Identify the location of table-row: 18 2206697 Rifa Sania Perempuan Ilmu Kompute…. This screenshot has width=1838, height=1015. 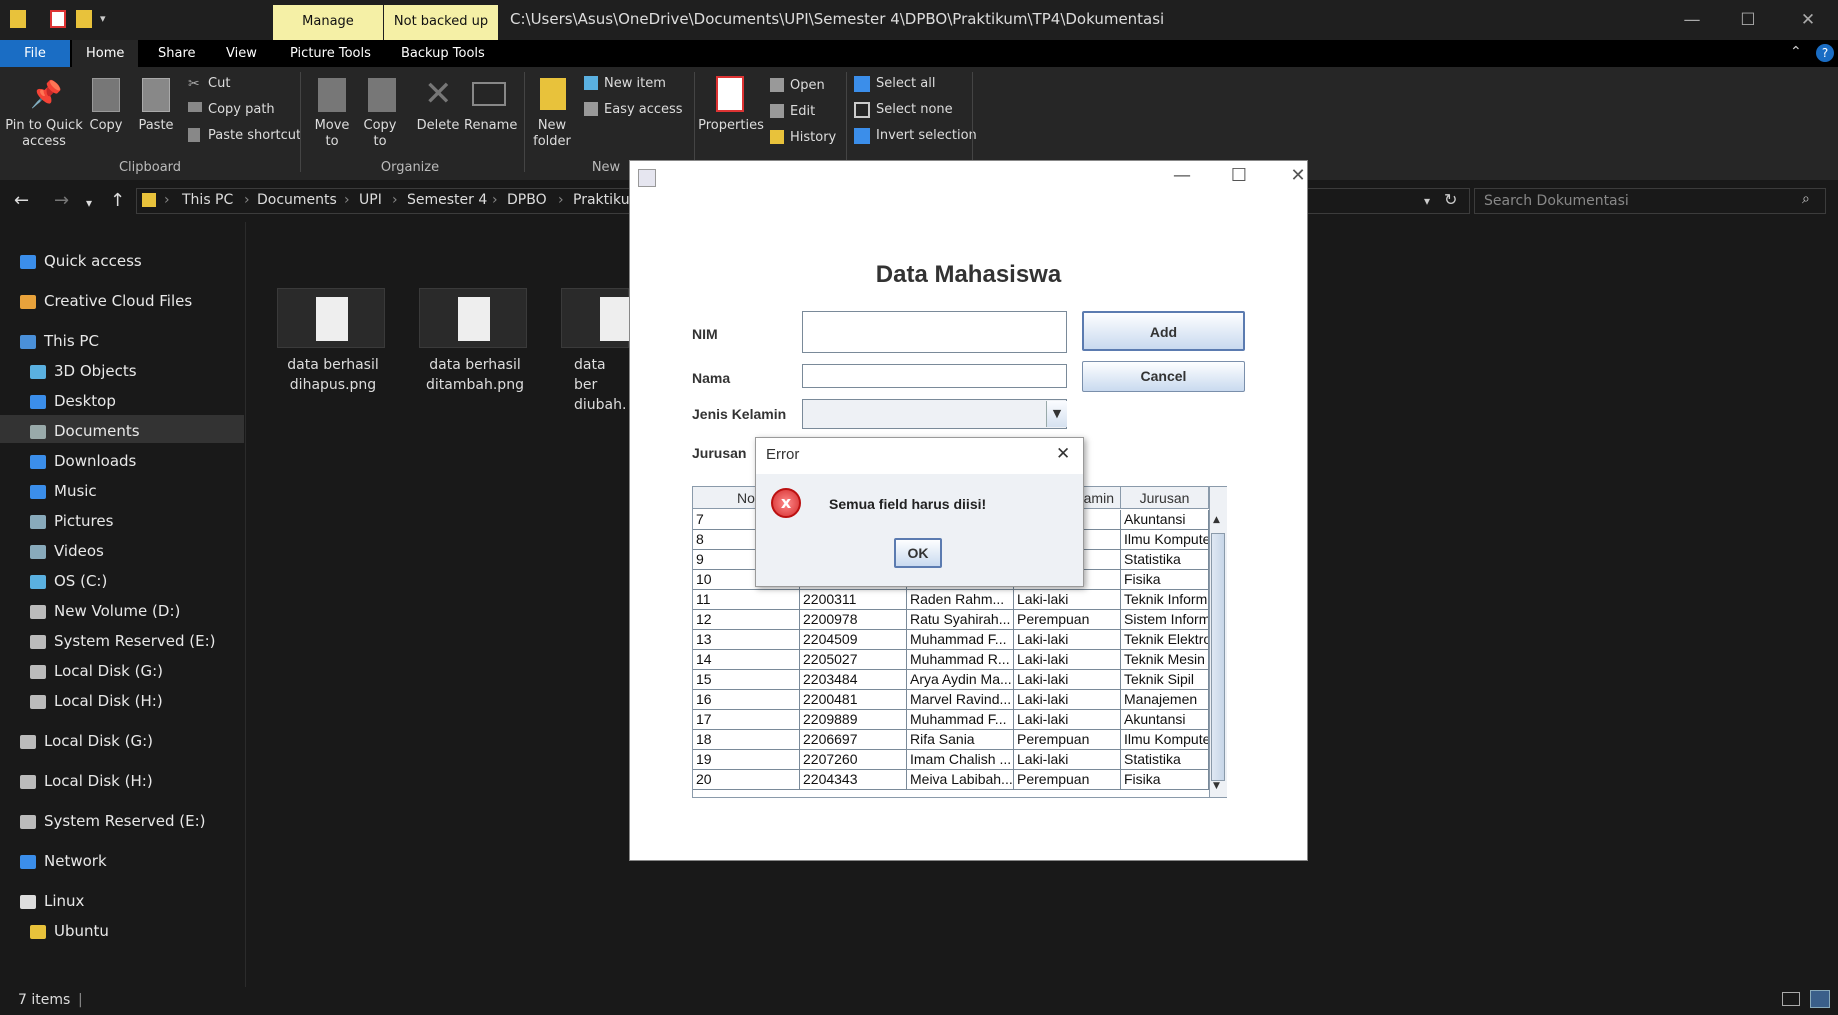
(960, 740).